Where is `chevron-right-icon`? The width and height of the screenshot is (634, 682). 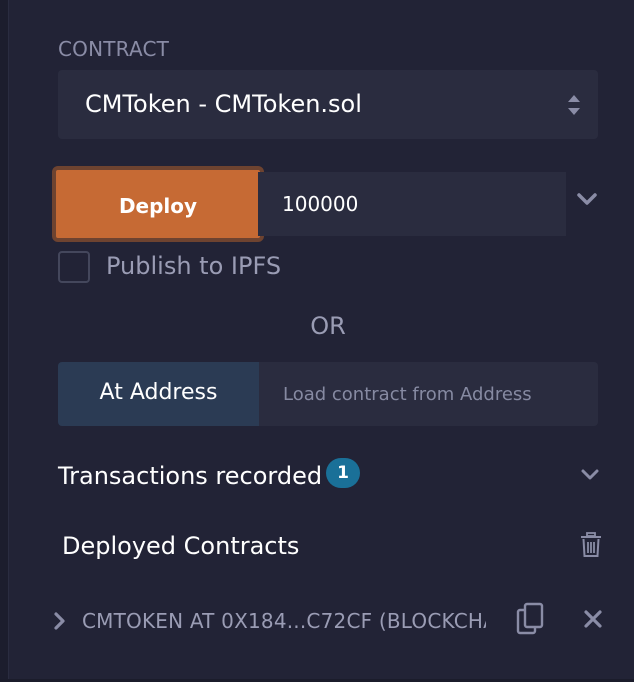
chevron-right-icon is located at coordinates (59, 621).